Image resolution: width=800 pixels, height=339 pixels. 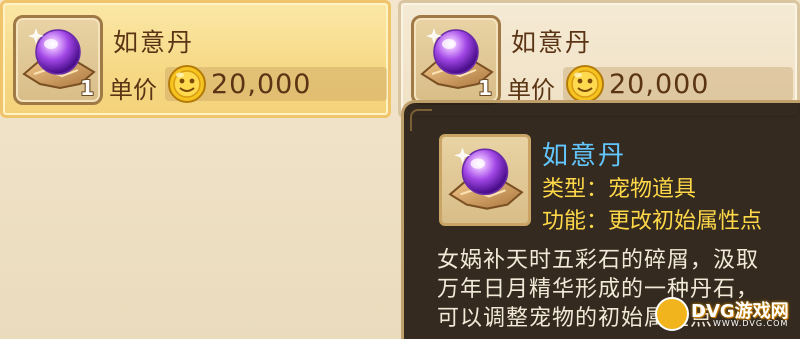 I want to click on watermark-subtext: WWW.DVG.COM, so click(x=751, y=323).